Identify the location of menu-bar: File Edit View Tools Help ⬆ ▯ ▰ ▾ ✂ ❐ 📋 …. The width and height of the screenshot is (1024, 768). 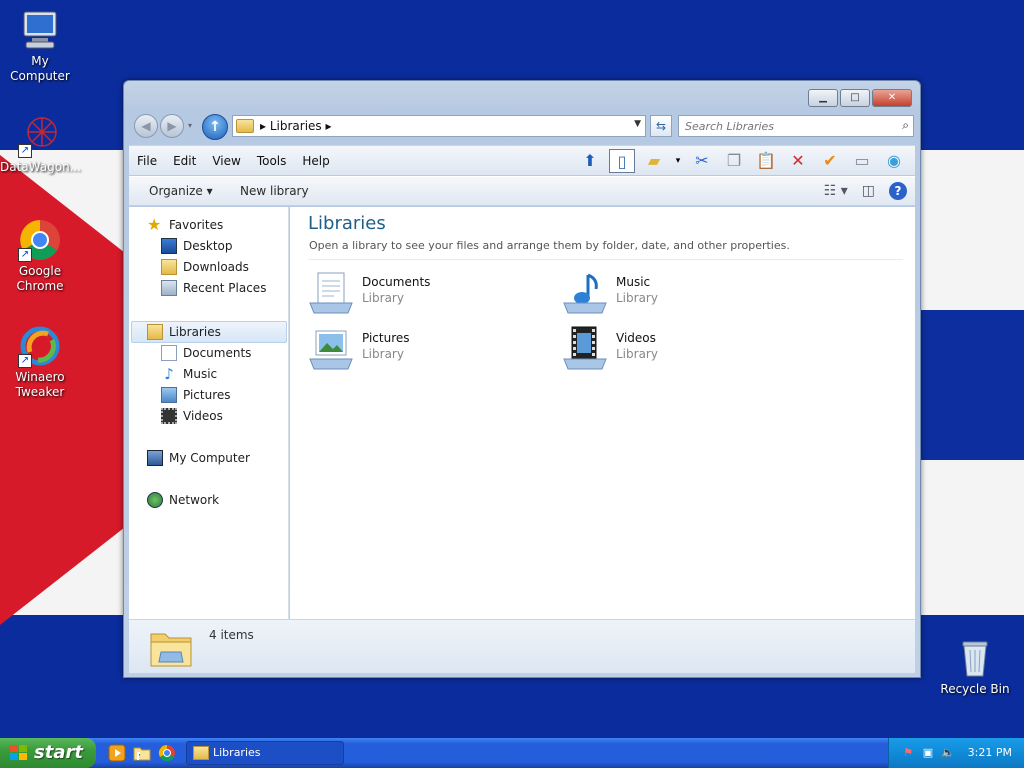
(522, 160).